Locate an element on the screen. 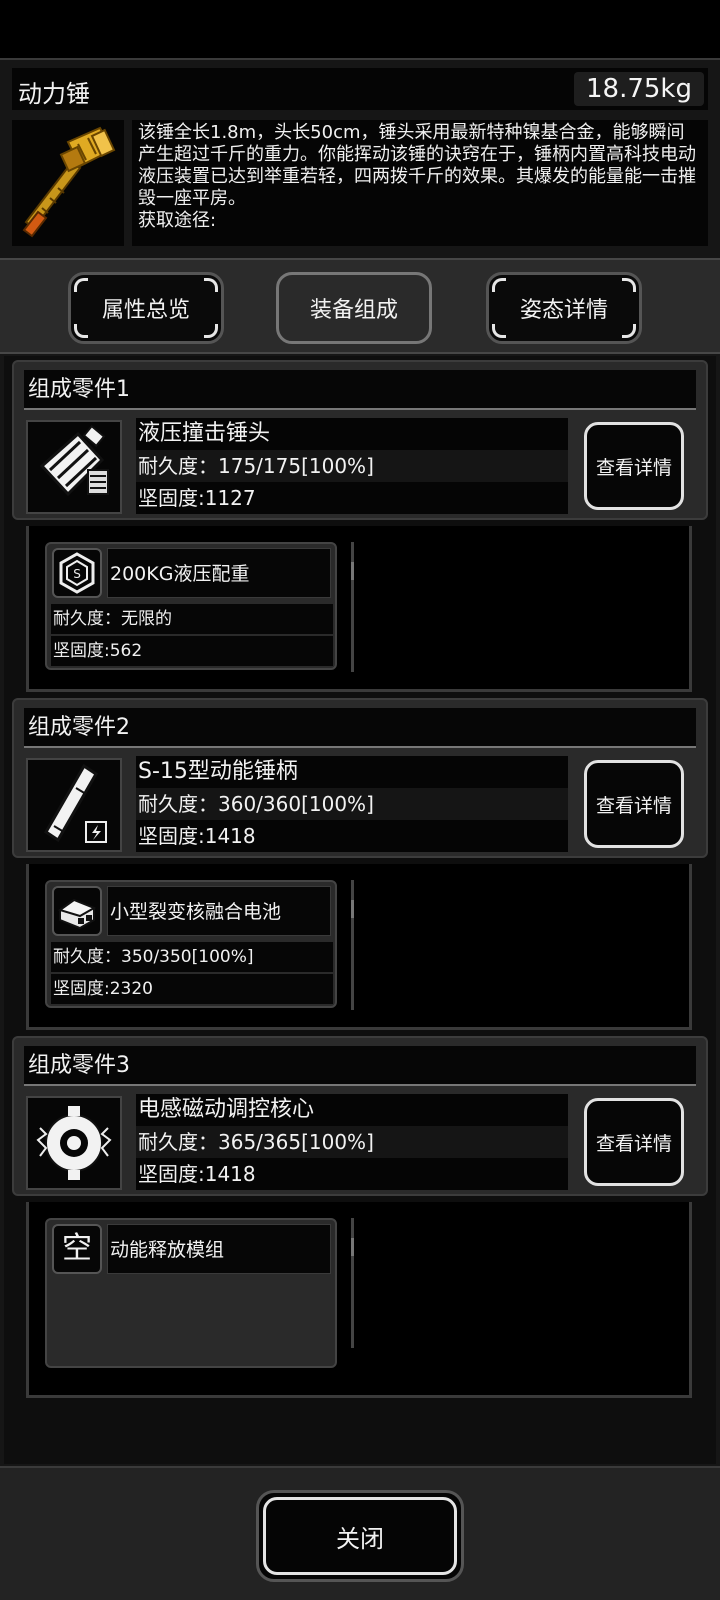  sub-icon-frame: S is located at coordinates (77, 573).